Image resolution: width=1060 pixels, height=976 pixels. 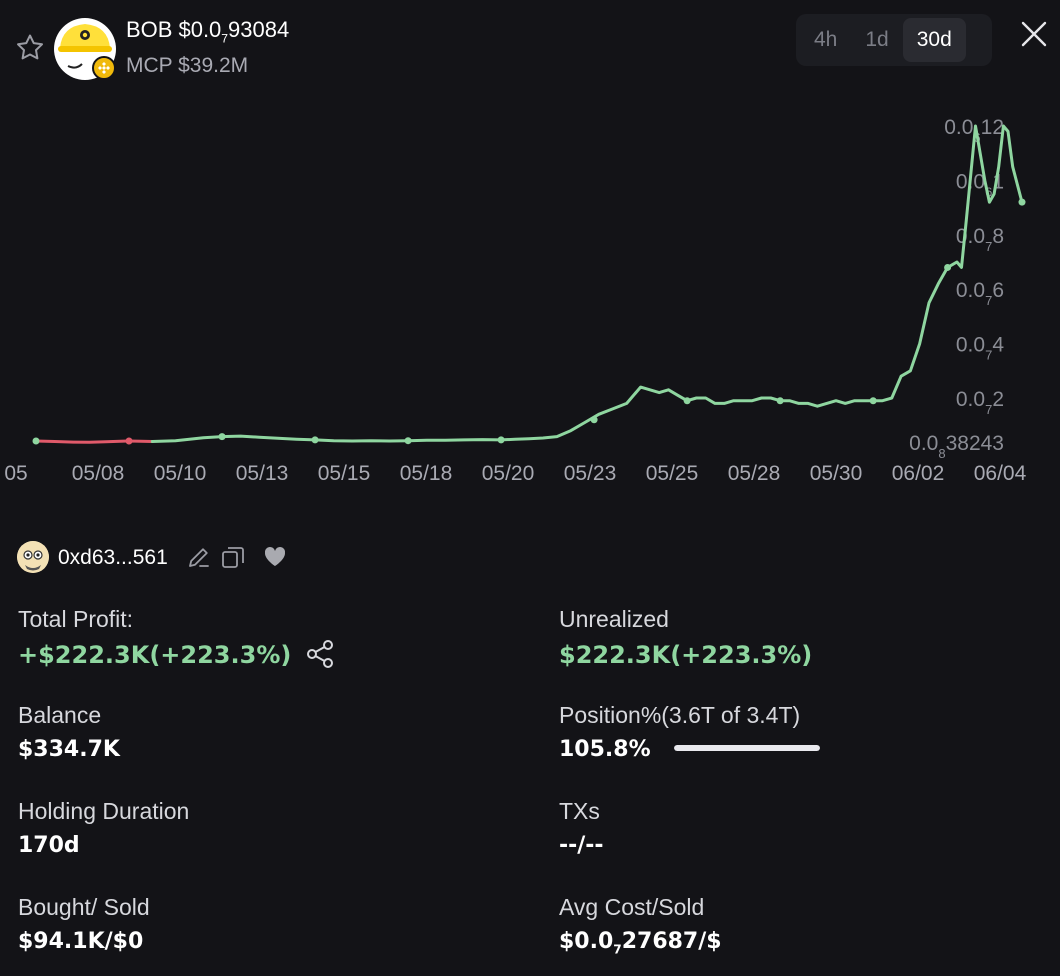 I want to click on holding-duration-label: Holding Duration, so click(x=104, y=811).